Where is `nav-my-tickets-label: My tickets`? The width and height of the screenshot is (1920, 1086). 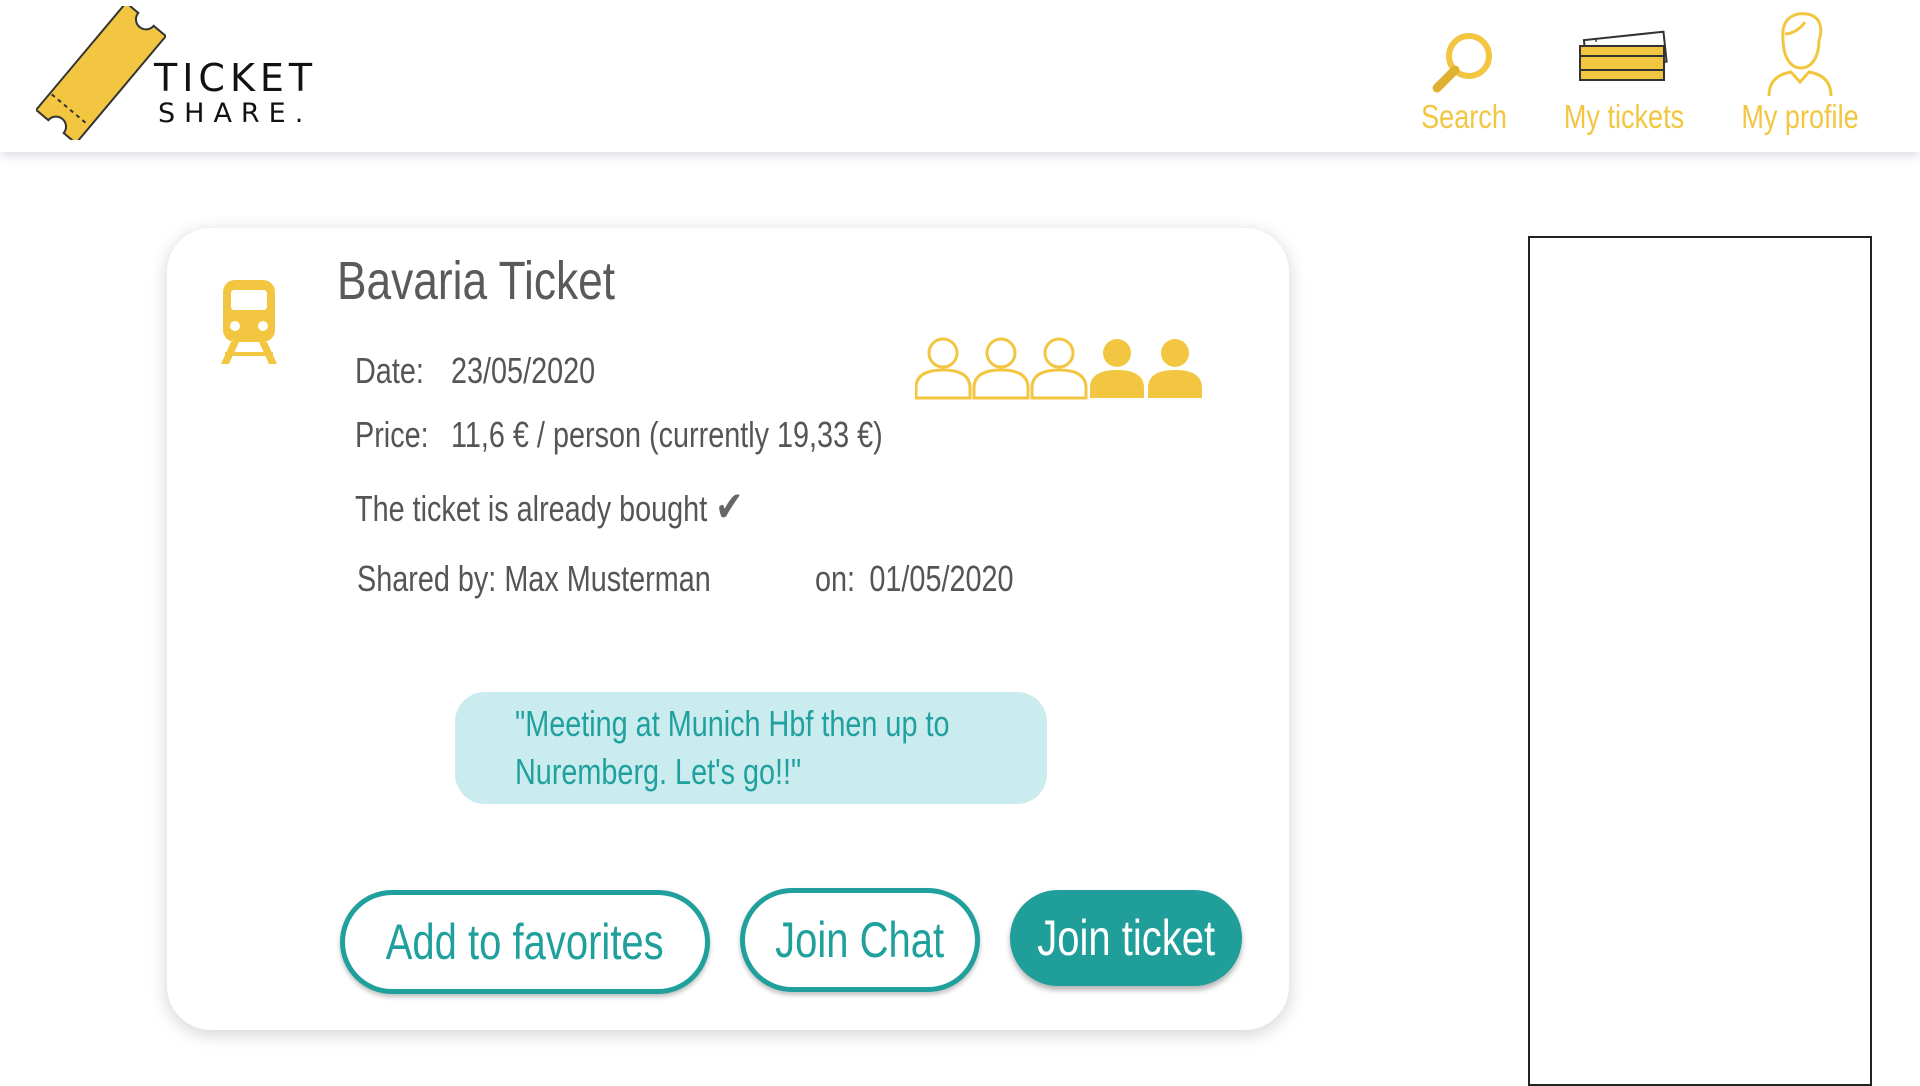
nav-my-tickets-label: My tickets is located at coordinates (1624, 116).